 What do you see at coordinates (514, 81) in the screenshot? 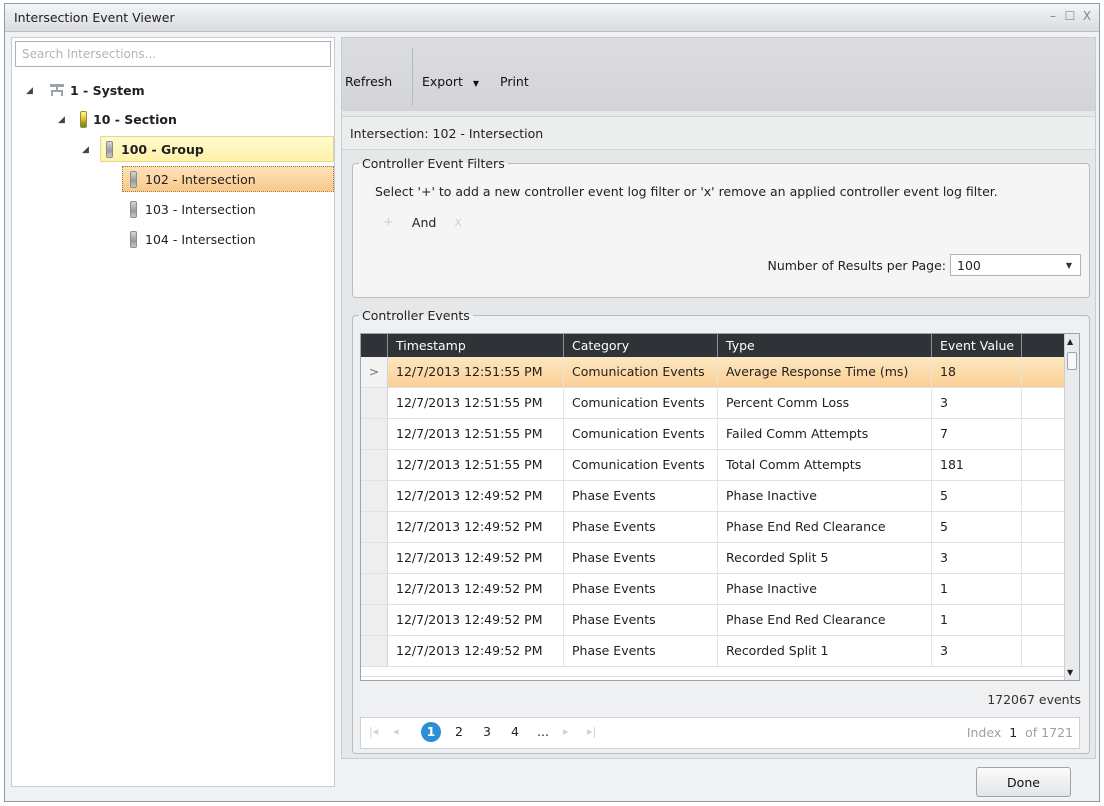
I see `print-button: Print` at bounding box center [514, 81].